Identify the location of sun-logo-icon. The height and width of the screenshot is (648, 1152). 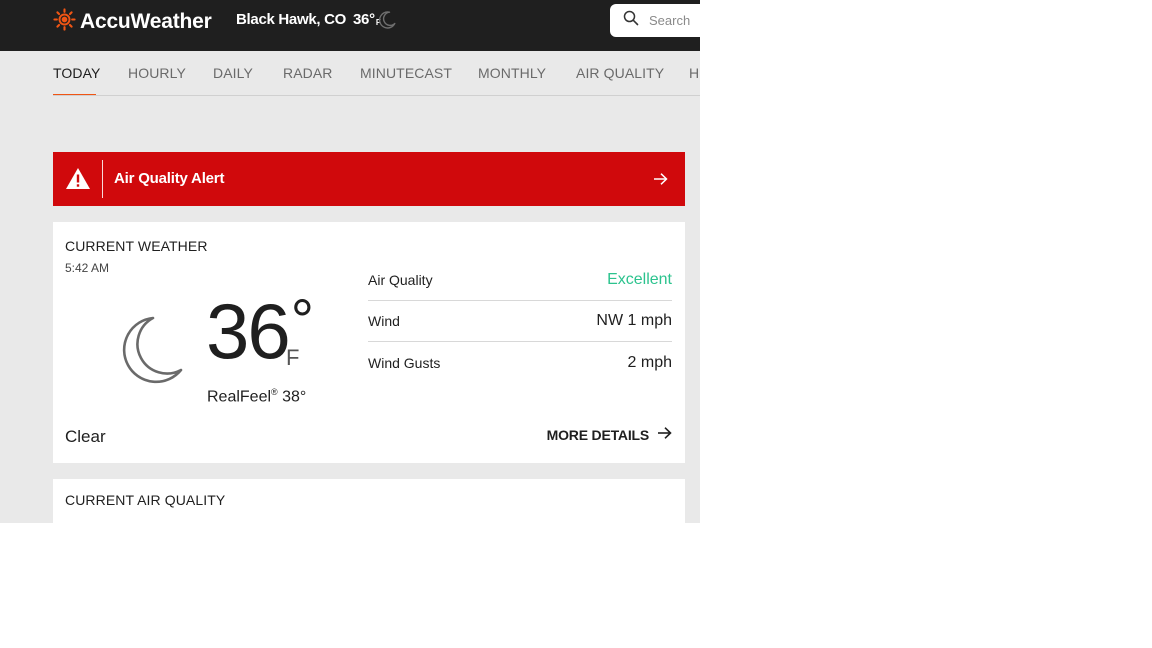
(64, 22).